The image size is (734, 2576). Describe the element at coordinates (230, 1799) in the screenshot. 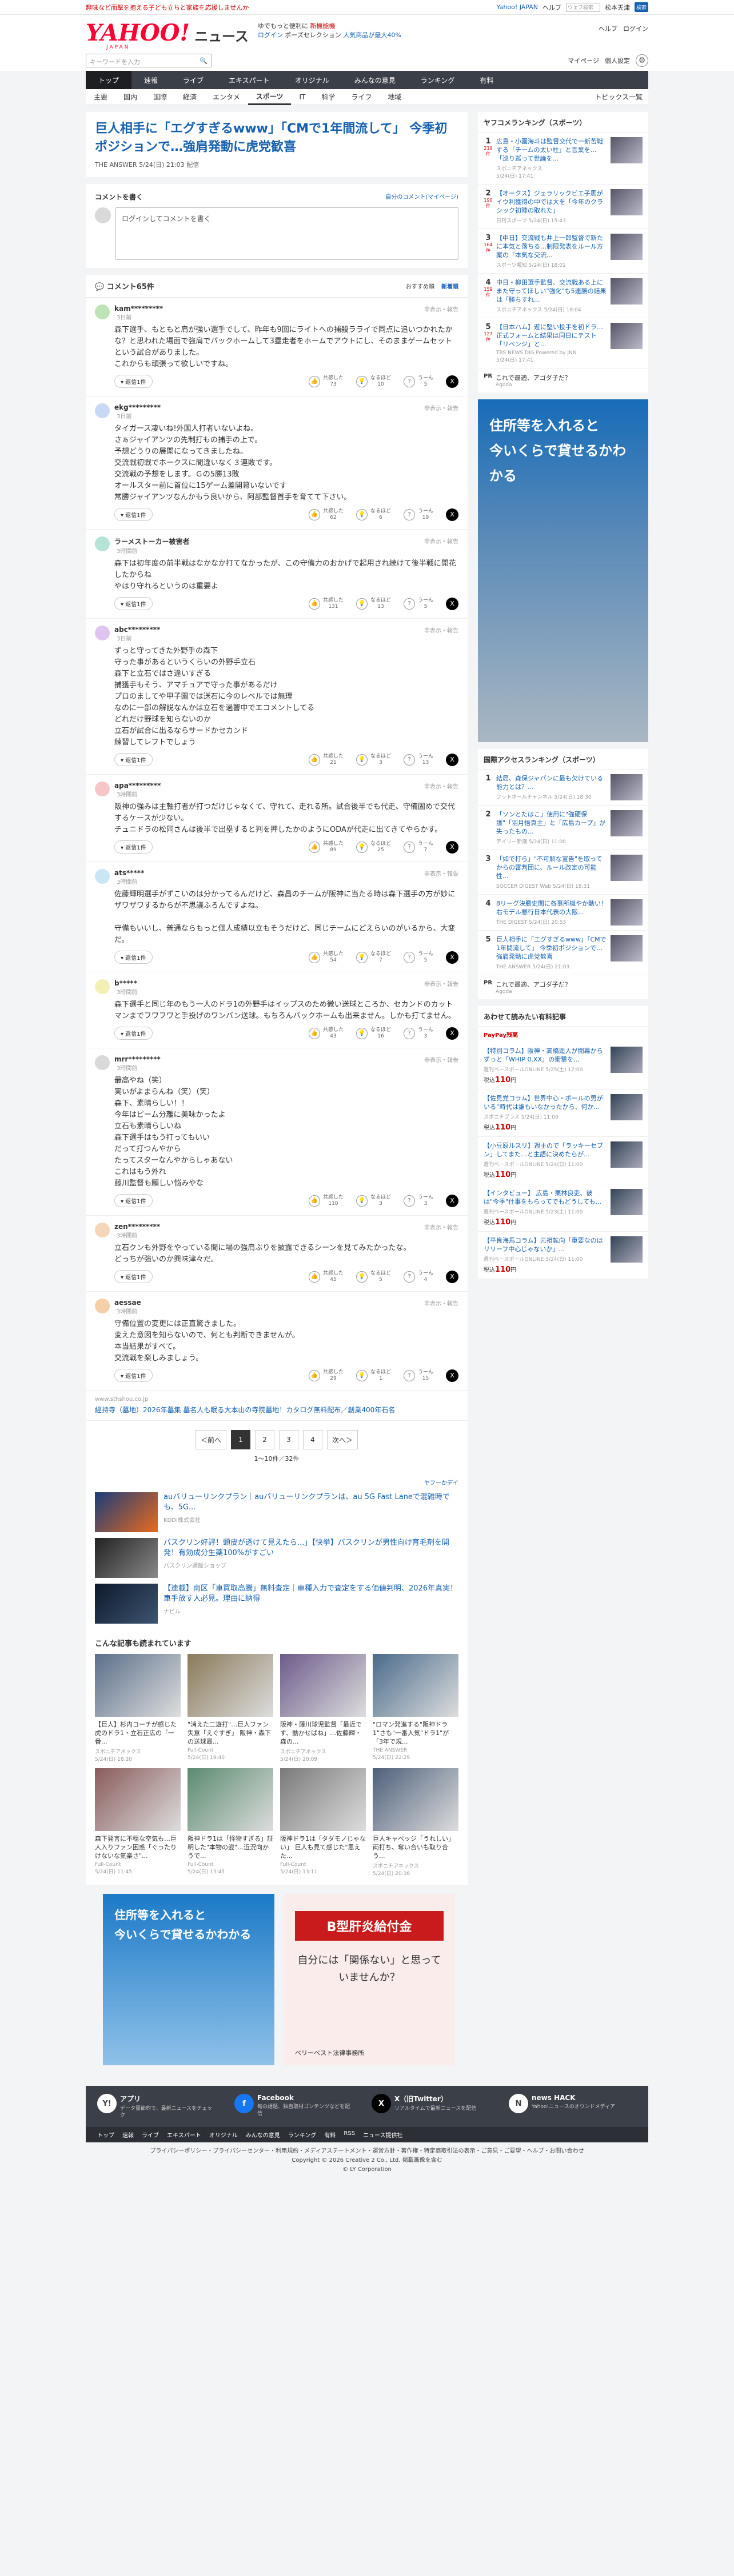

I see `recommended-thumbnail` at that location.